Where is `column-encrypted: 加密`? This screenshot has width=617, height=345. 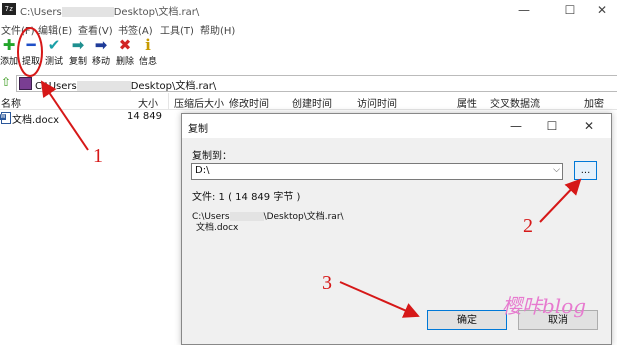
column-encrypted: 加密 is located at coordinates (594, 102).